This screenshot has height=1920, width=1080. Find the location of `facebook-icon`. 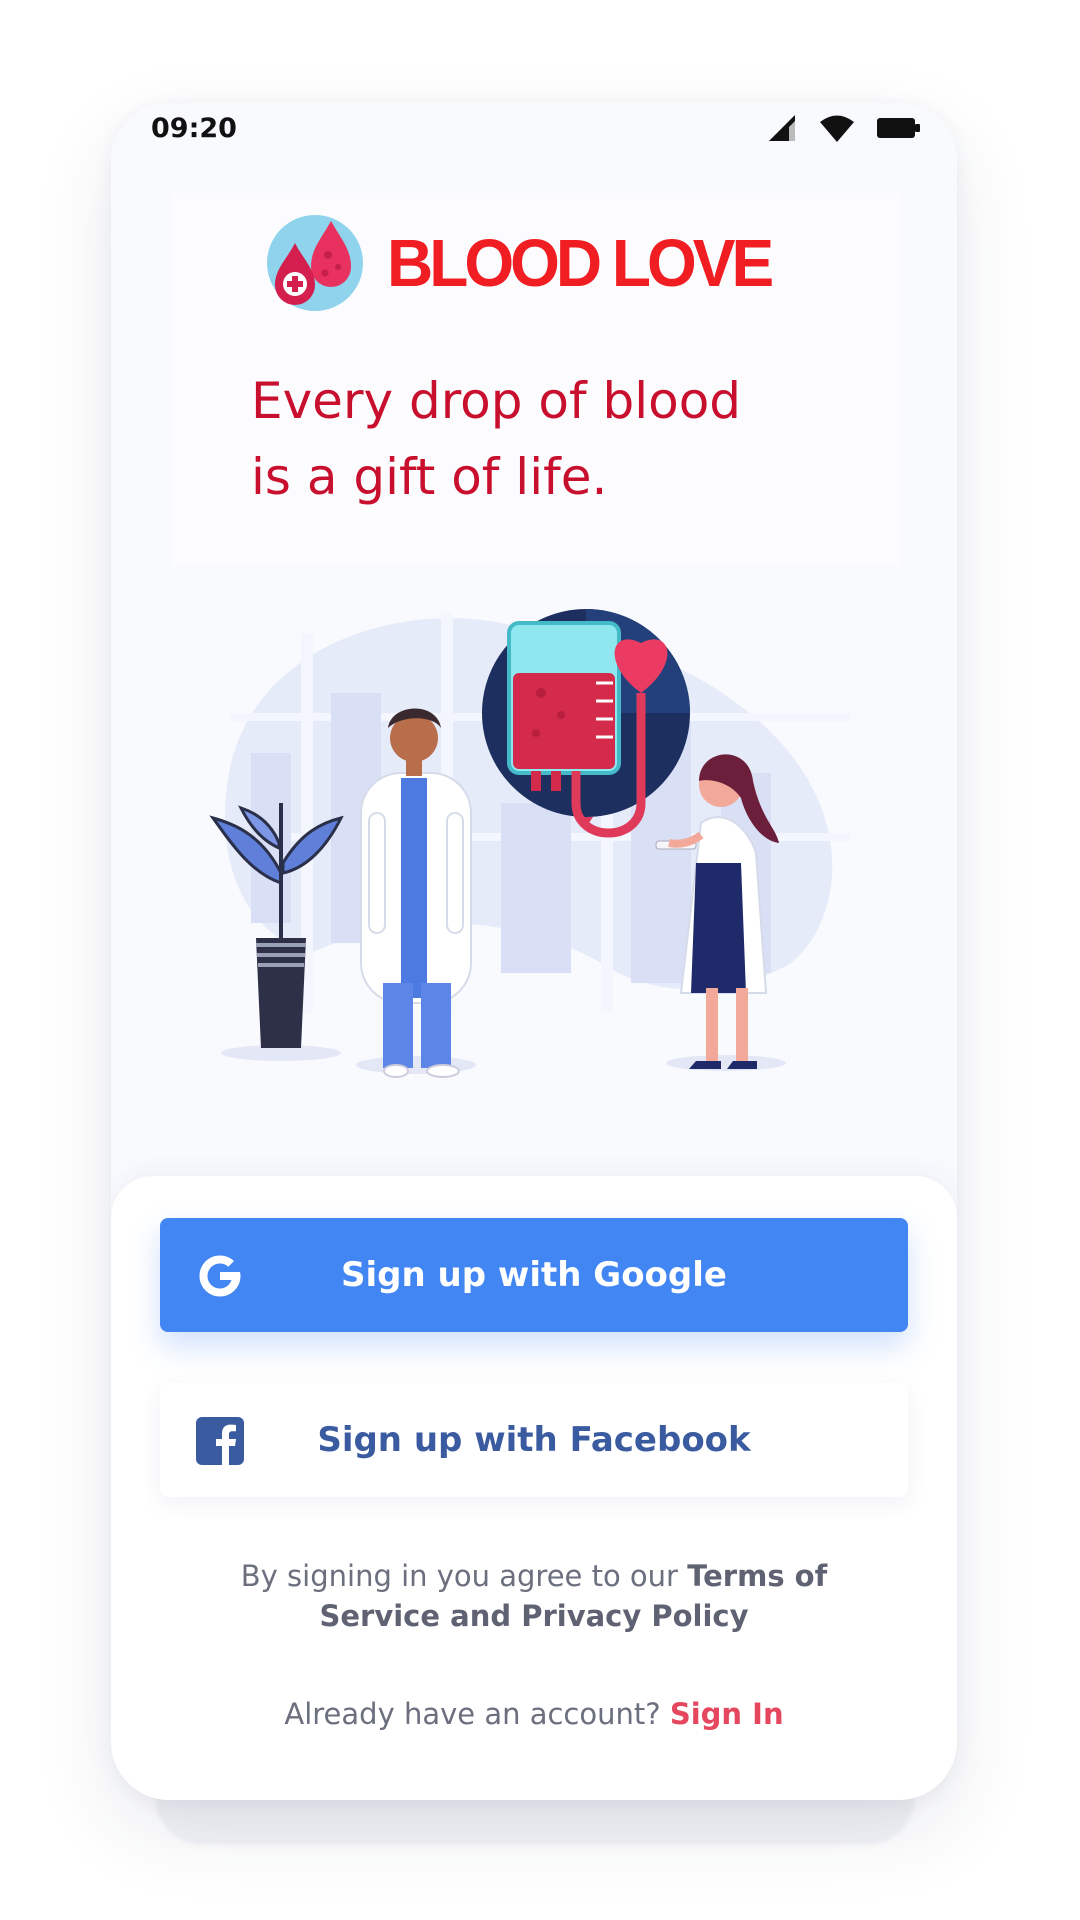

facebook-icon is located at coordinates (220, 1441).